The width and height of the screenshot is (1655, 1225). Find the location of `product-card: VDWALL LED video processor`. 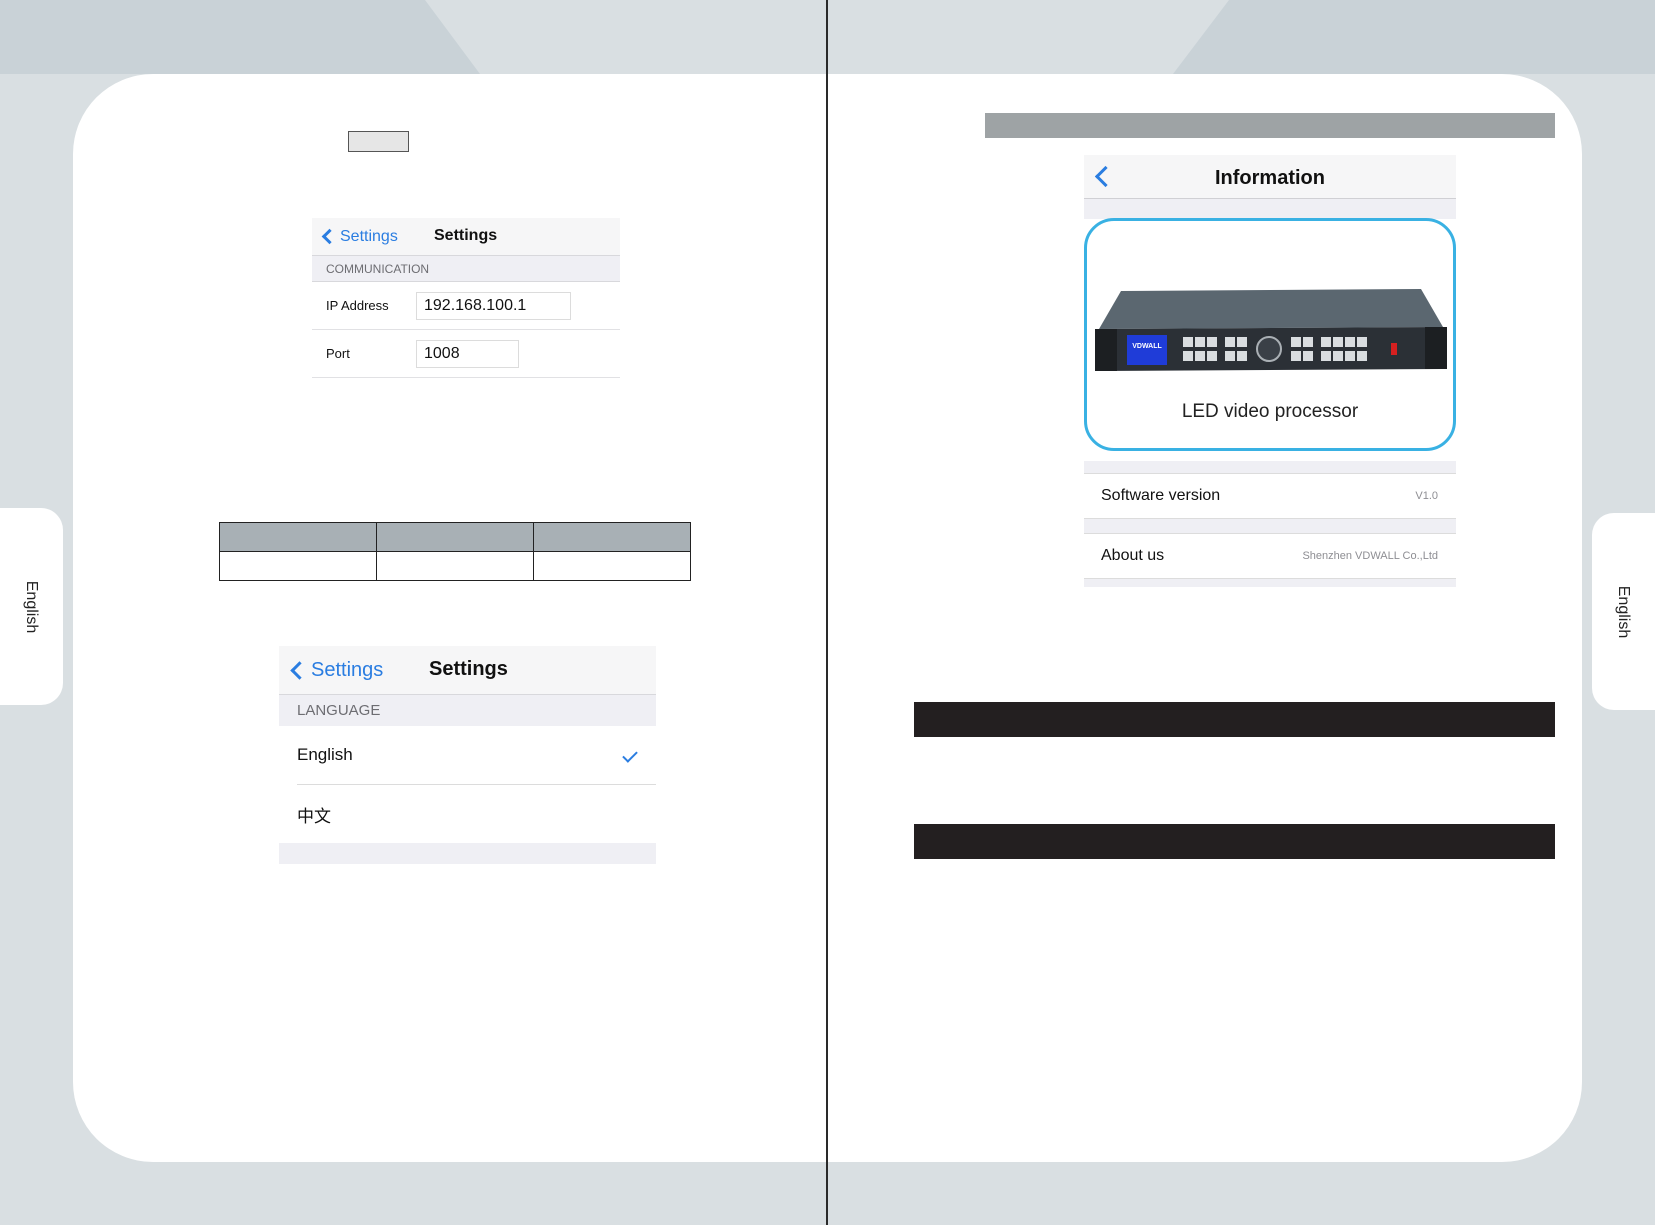

product-card: VDWALL LED video processor is located at coordinates (1270, 334).